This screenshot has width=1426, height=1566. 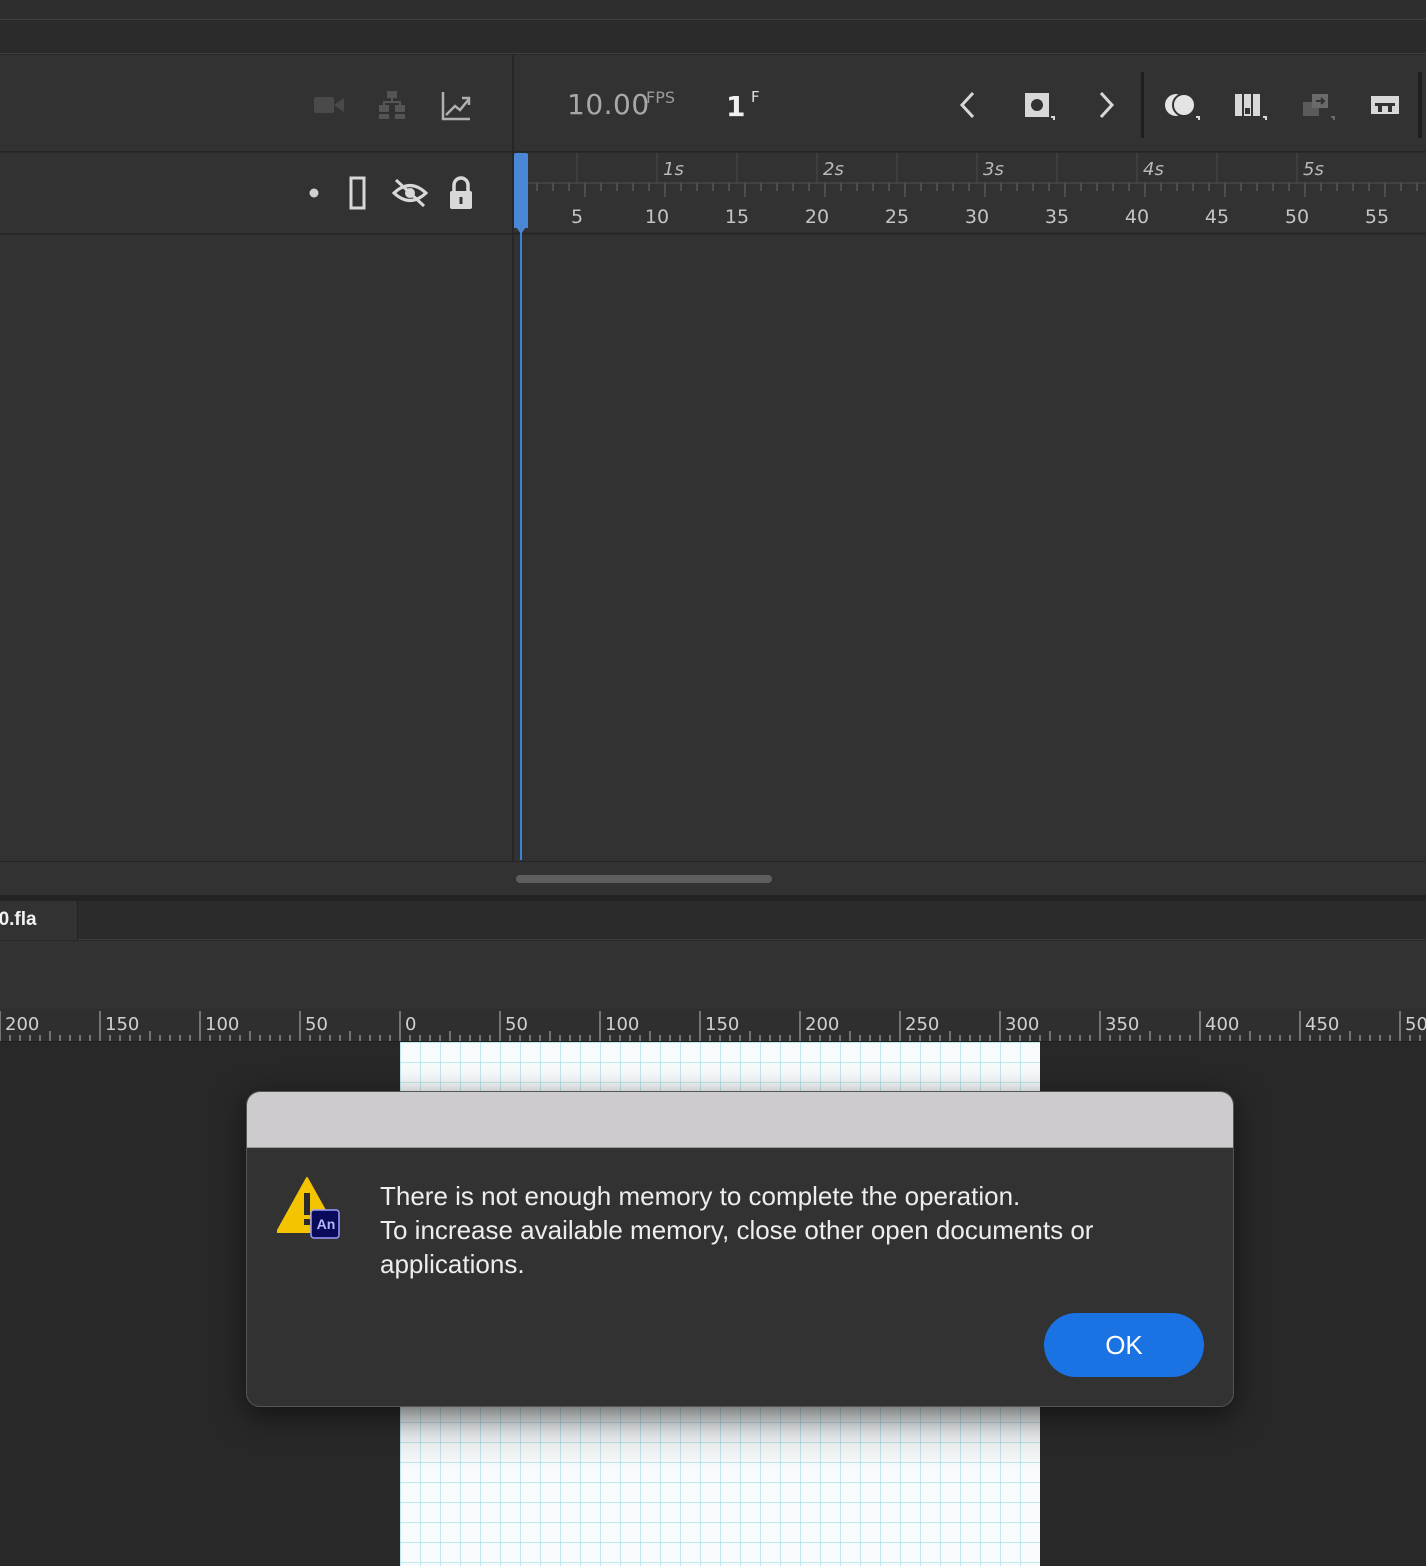 What do you see at coordinates (1386, 106) in the screenshot?
I see `insert-blank-icon` at bounding box center [1386, 106].